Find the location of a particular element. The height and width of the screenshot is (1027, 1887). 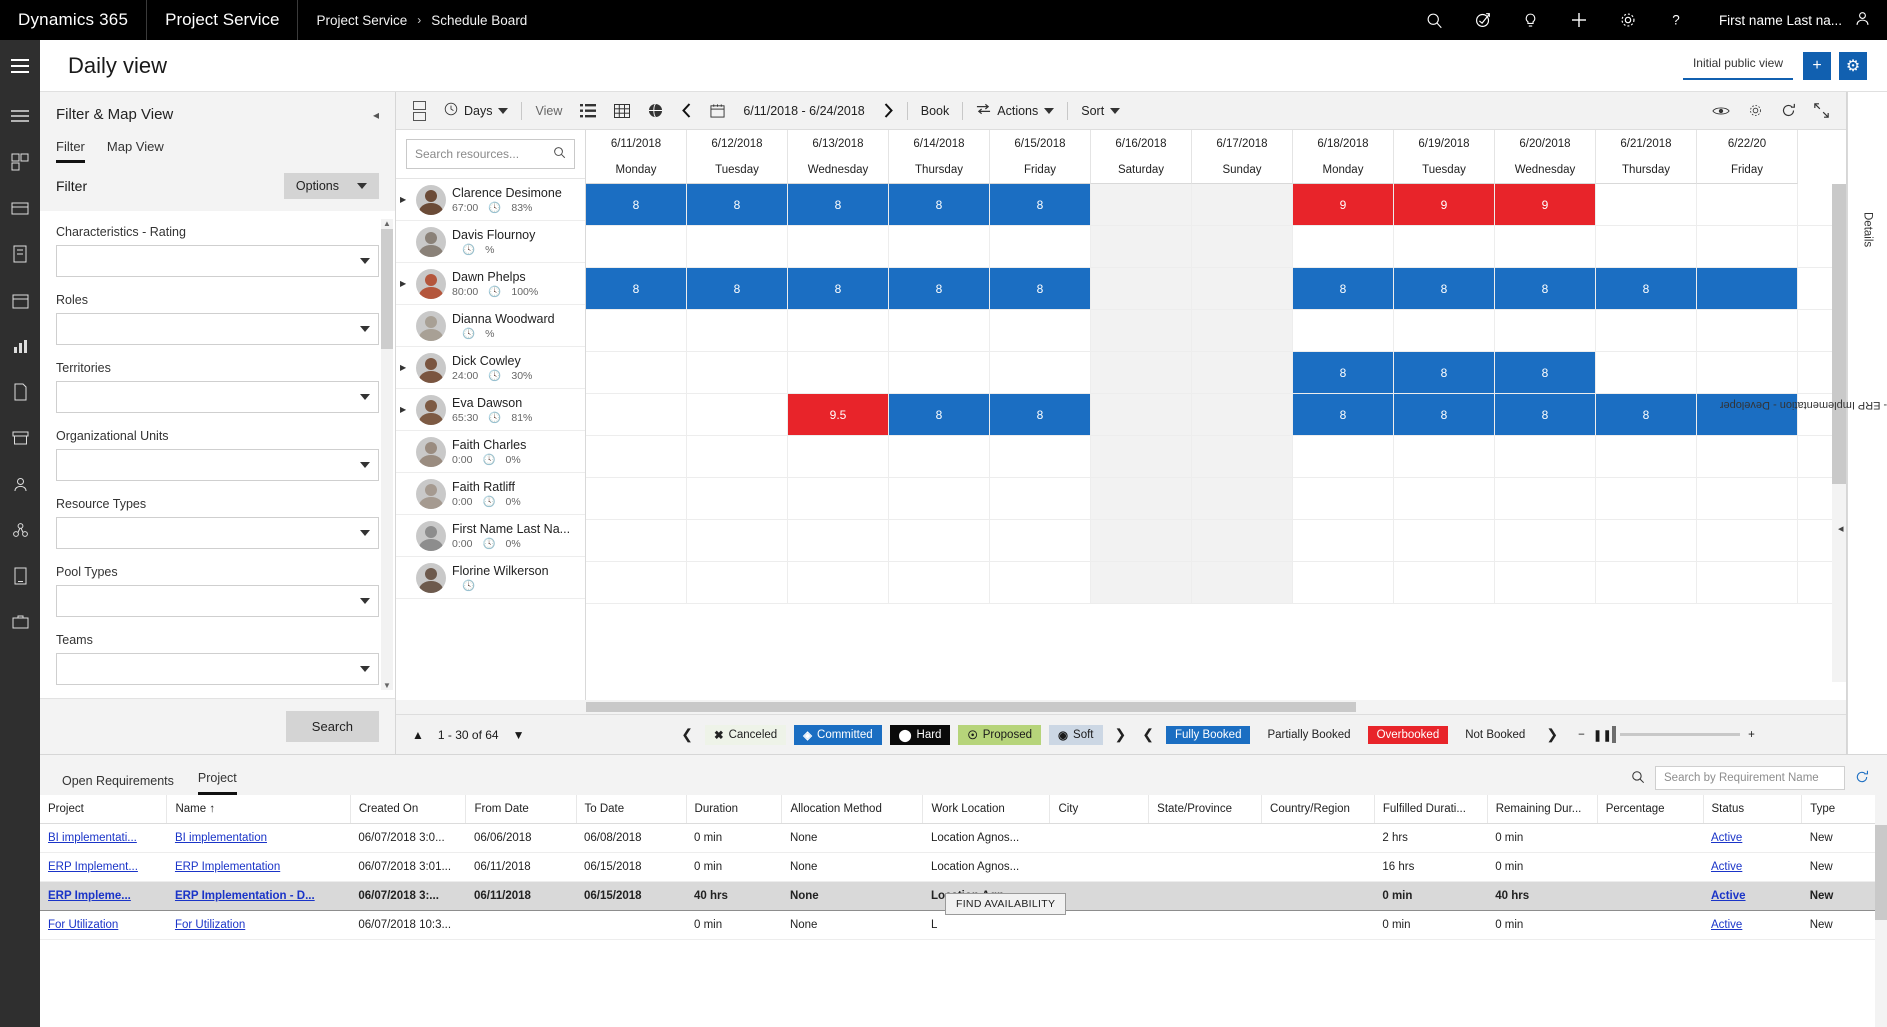

legend-hard: ⬤ Hard is located at coordinates (920, 734).